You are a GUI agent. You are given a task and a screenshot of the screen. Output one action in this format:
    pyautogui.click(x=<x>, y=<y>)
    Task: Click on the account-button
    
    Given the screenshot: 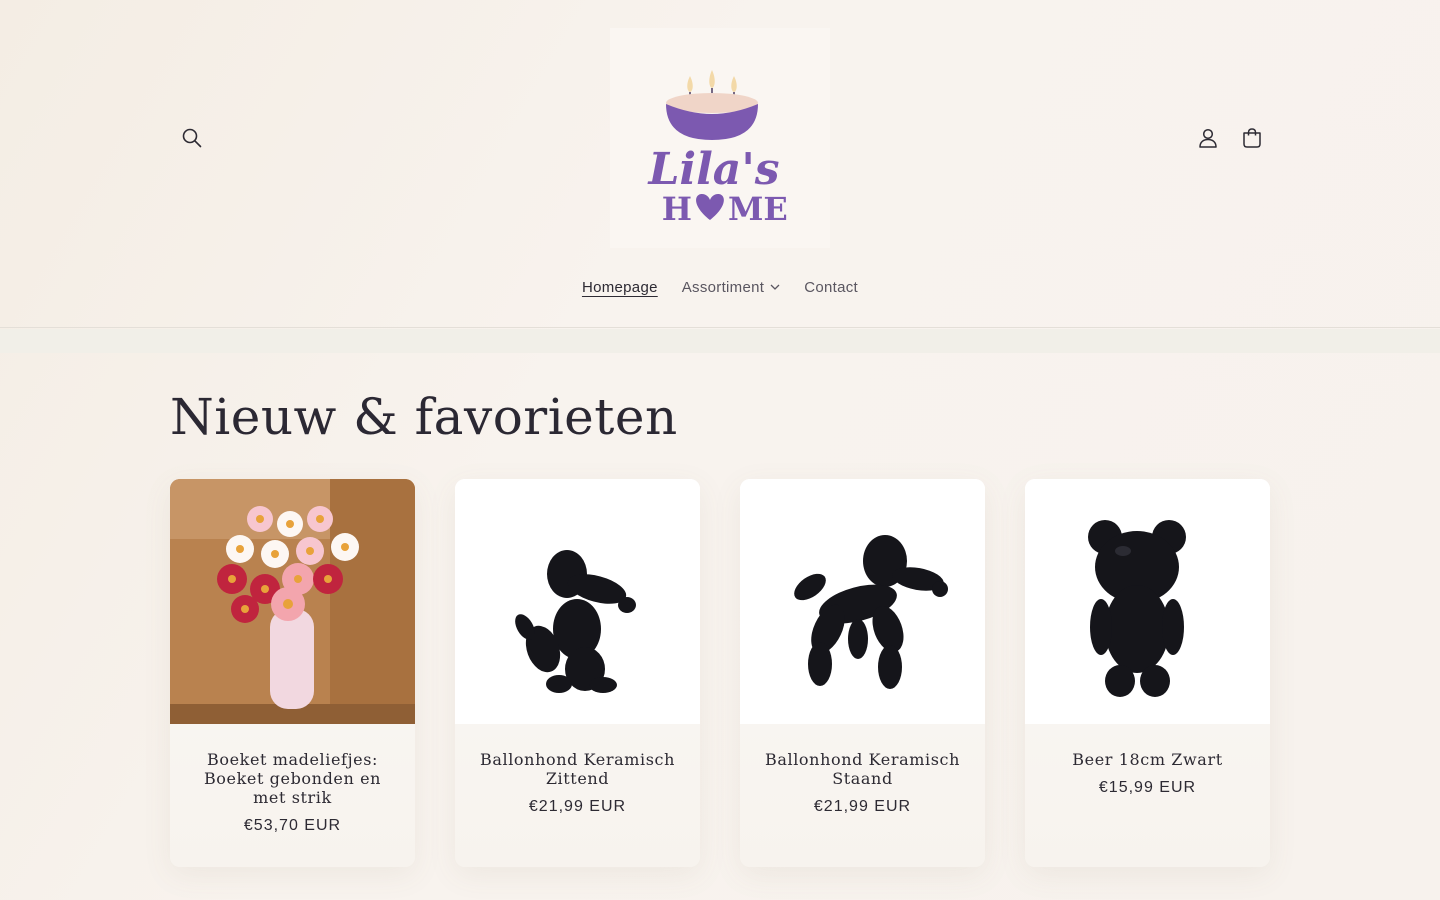 What is the action you would take?
    pyautogui.click(x=1208, y=138)
    